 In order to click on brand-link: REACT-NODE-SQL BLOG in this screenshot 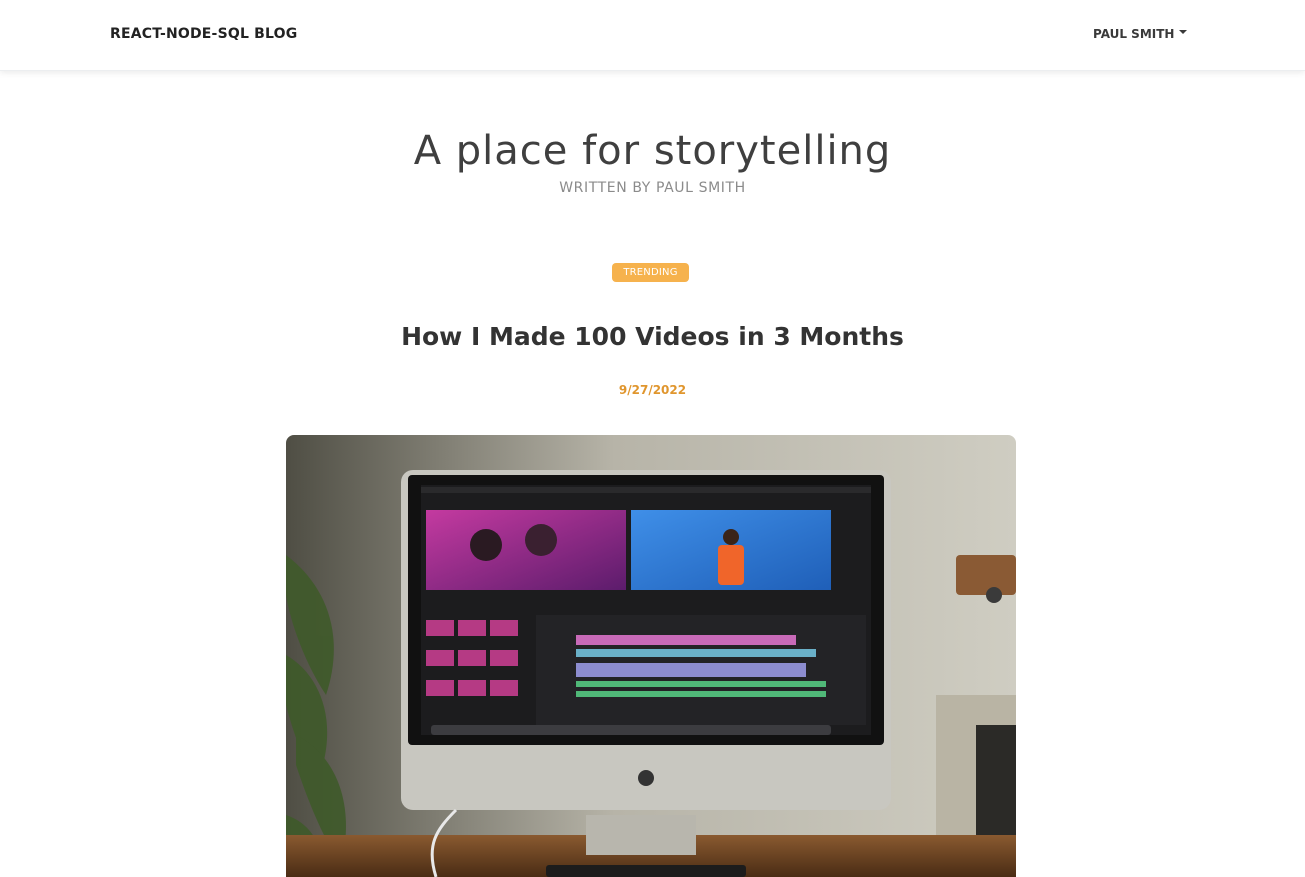, I will do `click(203, 34)`.